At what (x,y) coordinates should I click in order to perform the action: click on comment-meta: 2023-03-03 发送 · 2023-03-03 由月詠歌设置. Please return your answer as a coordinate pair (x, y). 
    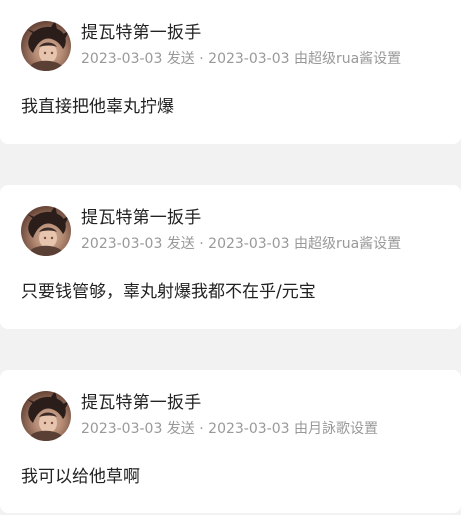
    Looking at the image, I should click on (229, 429).